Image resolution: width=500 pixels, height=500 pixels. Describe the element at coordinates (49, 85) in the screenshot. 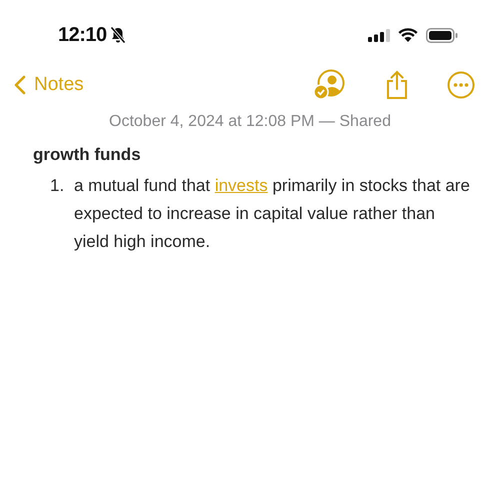

I see `back-button: Notes` at that location.